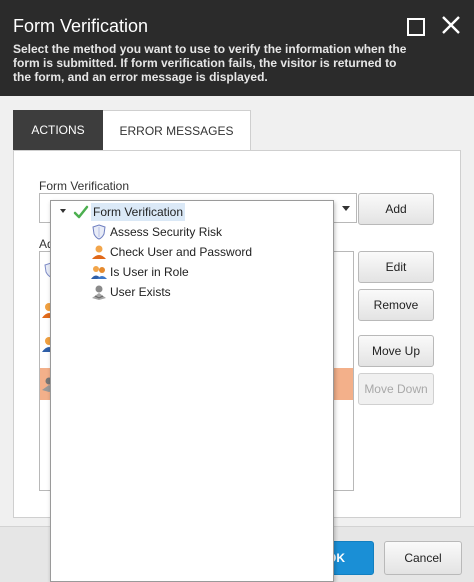 This screenshot has width=474, height=582. Describe the element at coordinates (451, 25) in the screenshot. I see `close-icon` at that location.